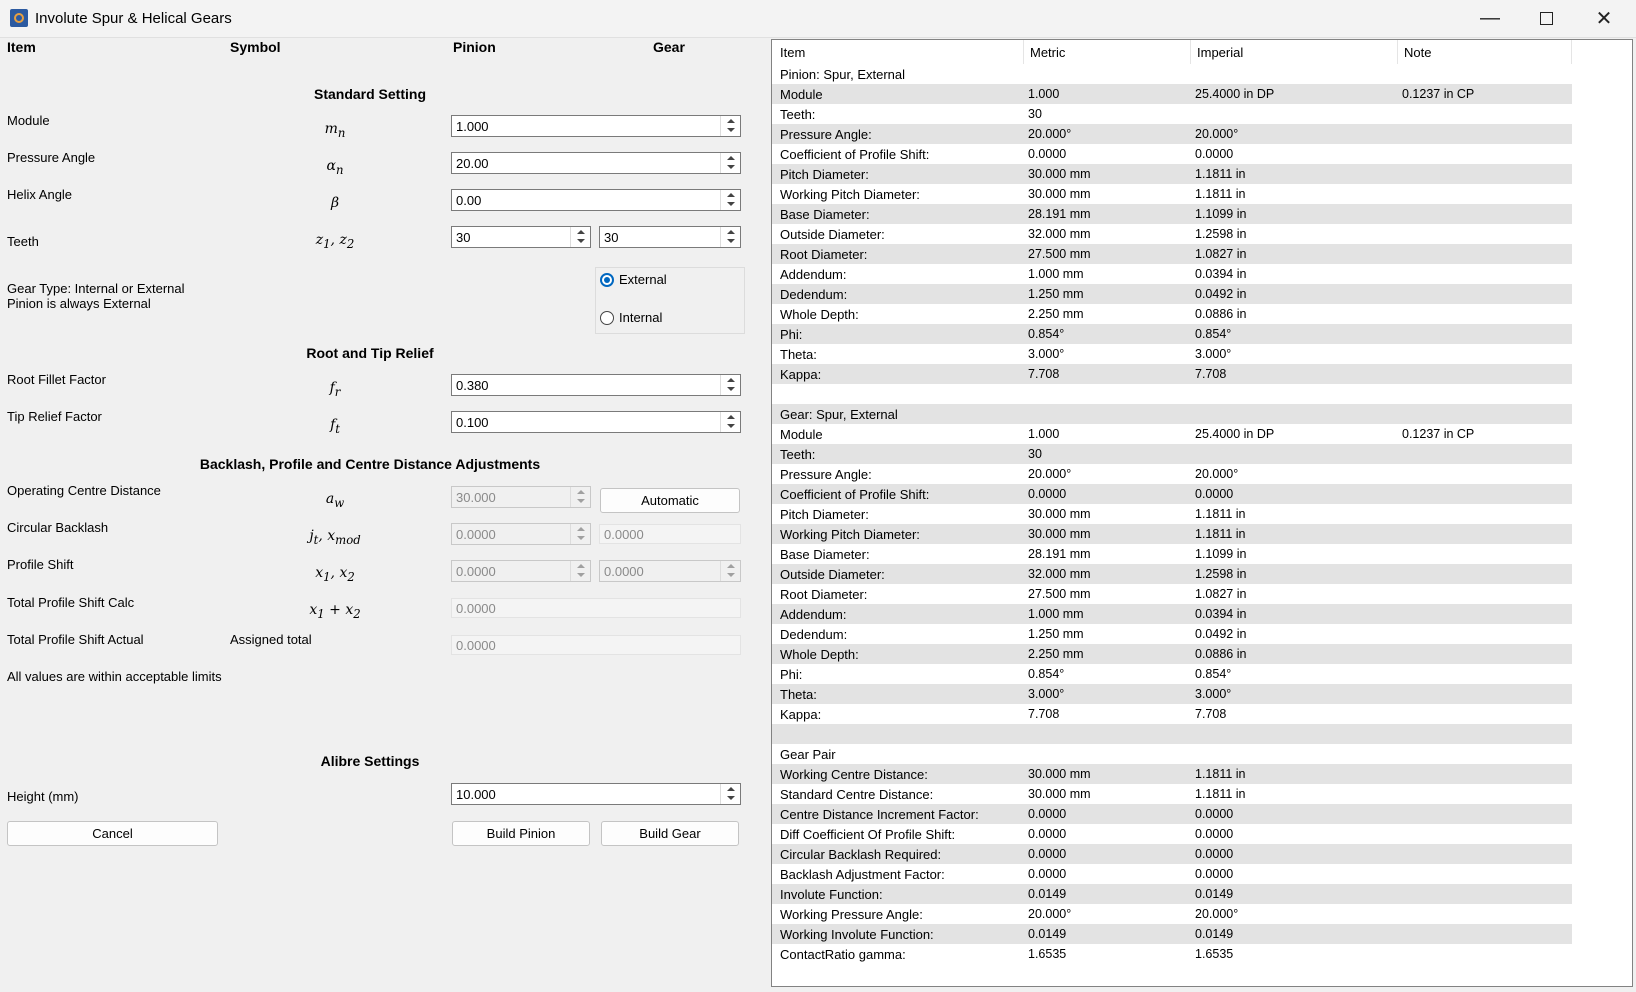  Describe the element at coordinates (824, 514) in the screenshot. I see `table-cell: Pitch Diameter:` at that location.